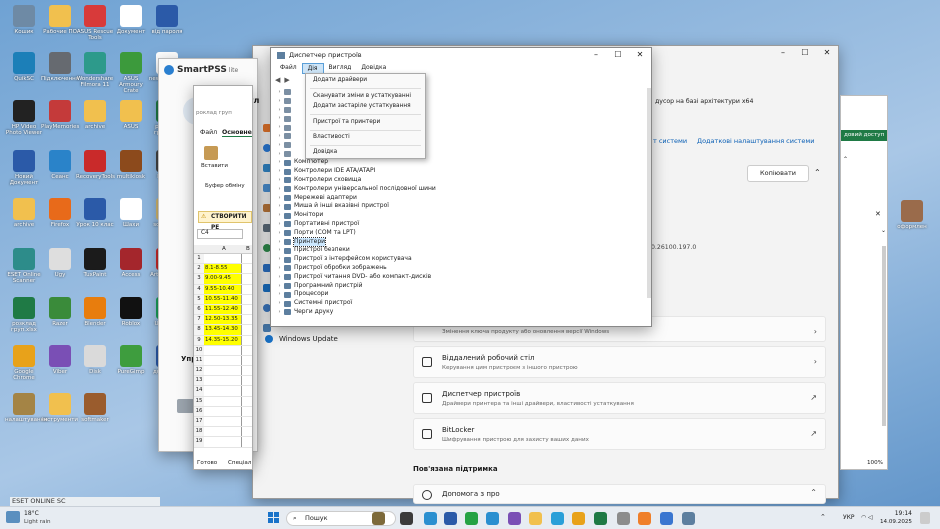 The height and width of the screenshot is (529, 940). What do you see at coordinates (557, 518) in the screenshot?
I see `telegram-icon` at bounding box center [557, 518].